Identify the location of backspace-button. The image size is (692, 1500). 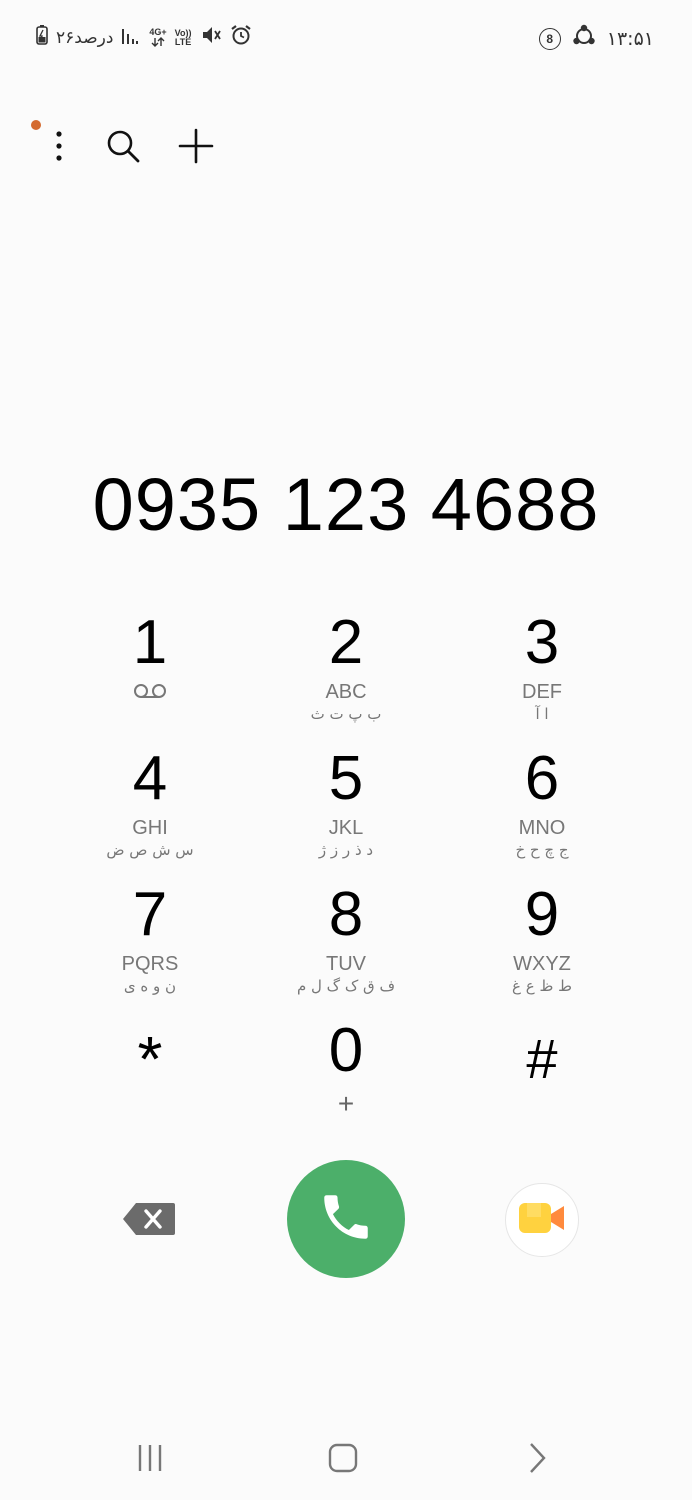
(149, 1221).